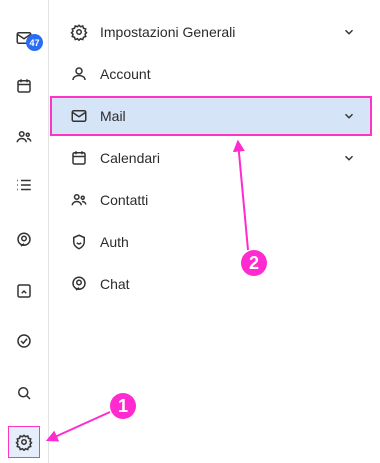  I want to click on menu-item-label: Contatti, so click(124, 200).